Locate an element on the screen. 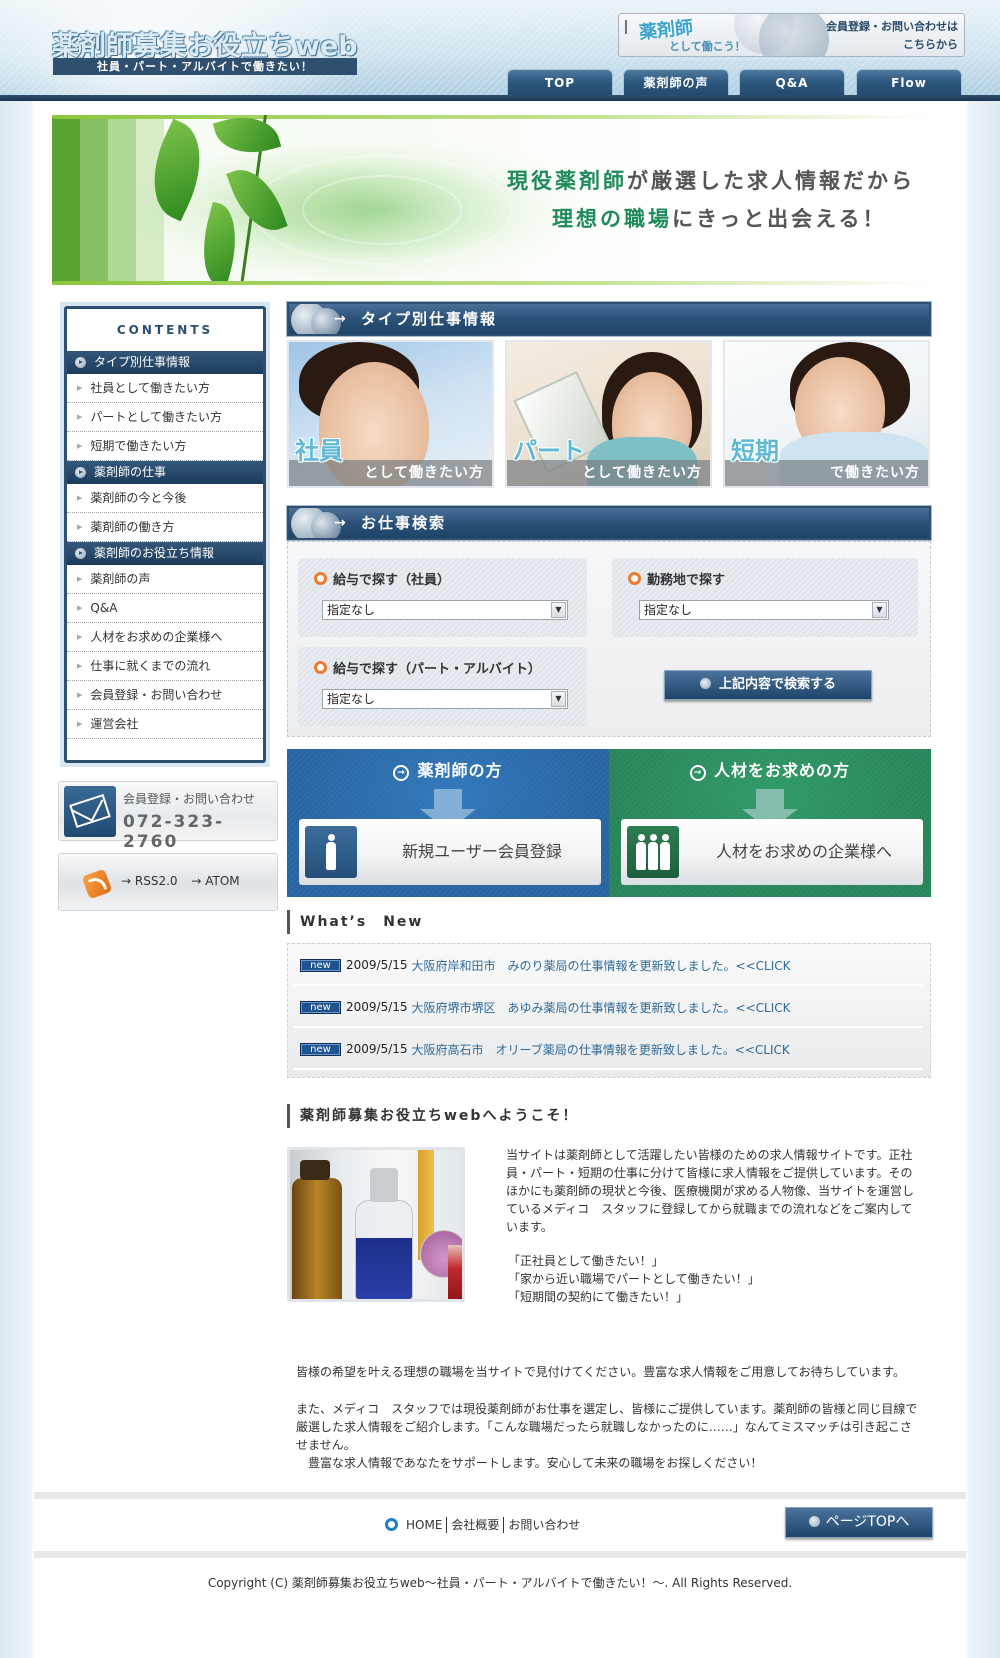  play-bullet-icon is located at coordinates (80, 553).